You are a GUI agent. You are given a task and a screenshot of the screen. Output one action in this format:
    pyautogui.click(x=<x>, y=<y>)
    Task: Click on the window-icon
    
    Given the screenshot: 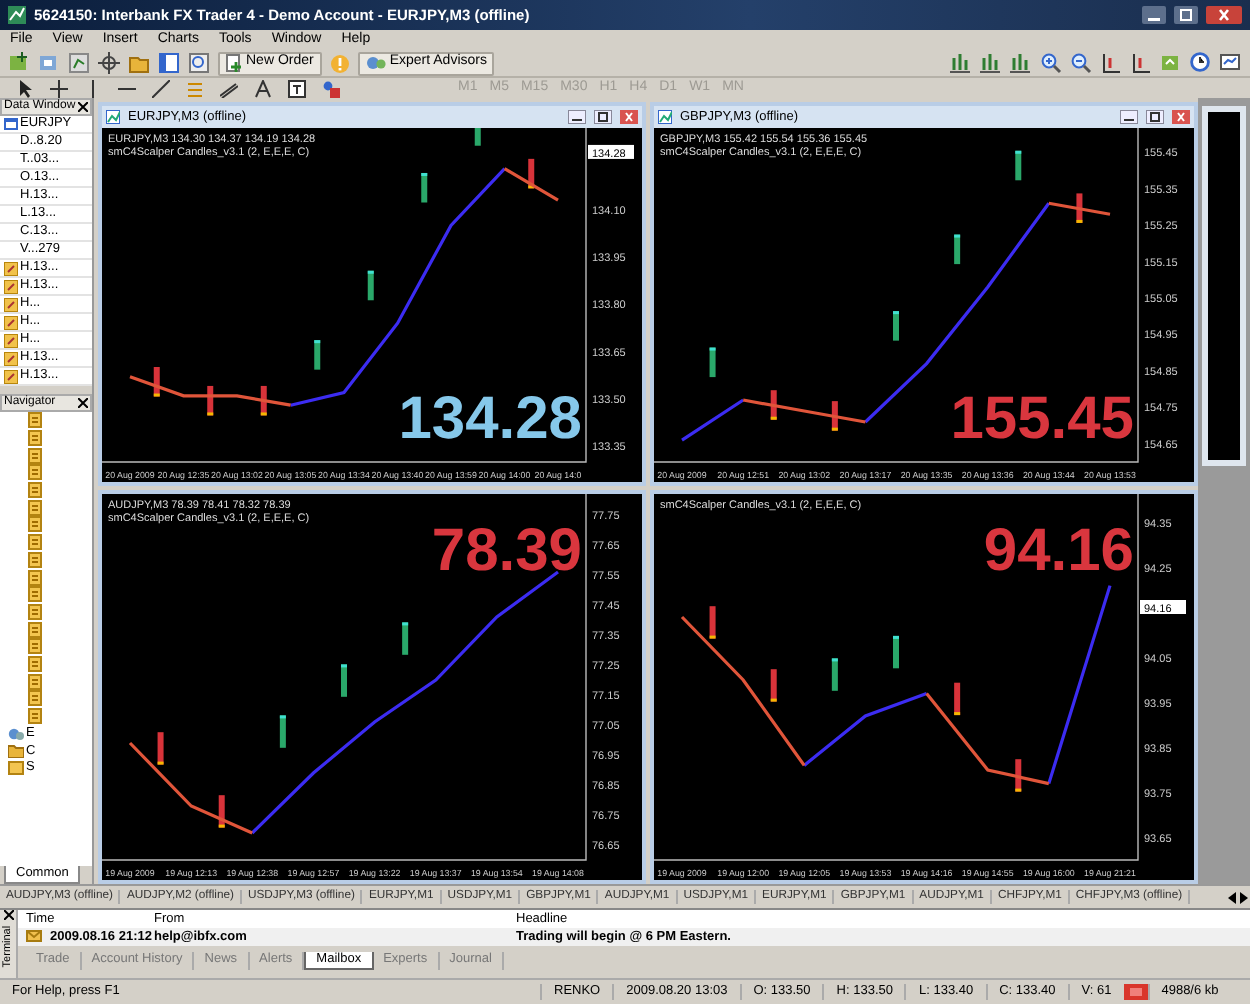 What is the action you would take?
    pyautogui.click(x=169, y=63)
    